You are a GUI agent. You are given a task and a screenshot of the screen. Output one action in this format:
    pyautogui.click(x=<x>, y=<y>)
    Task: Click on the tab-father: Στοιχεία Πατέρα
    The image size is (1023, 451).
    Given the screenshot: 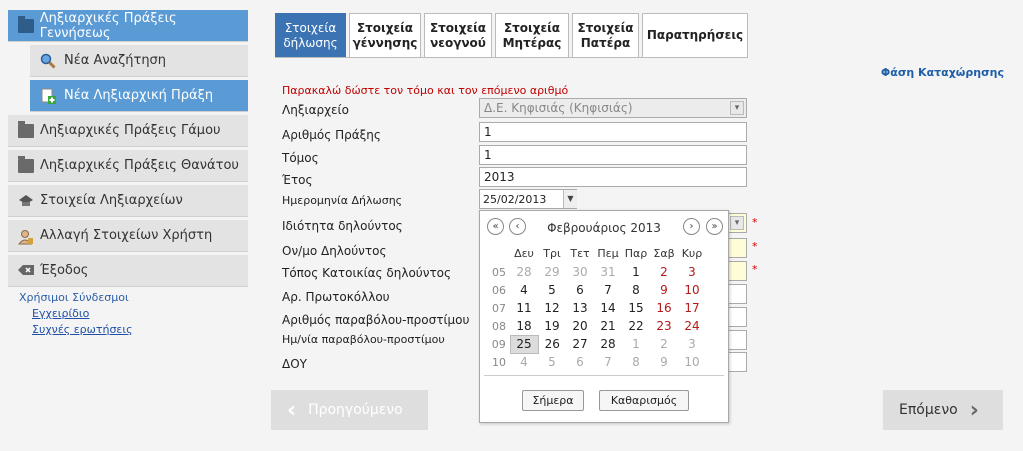 What is the action you would take?
    pyautogui.click(x=605, y=35)
    